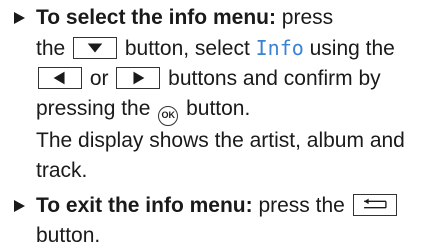 The image size is (435, 251). I want to click on ok-icon: OK, so click(168, 116).